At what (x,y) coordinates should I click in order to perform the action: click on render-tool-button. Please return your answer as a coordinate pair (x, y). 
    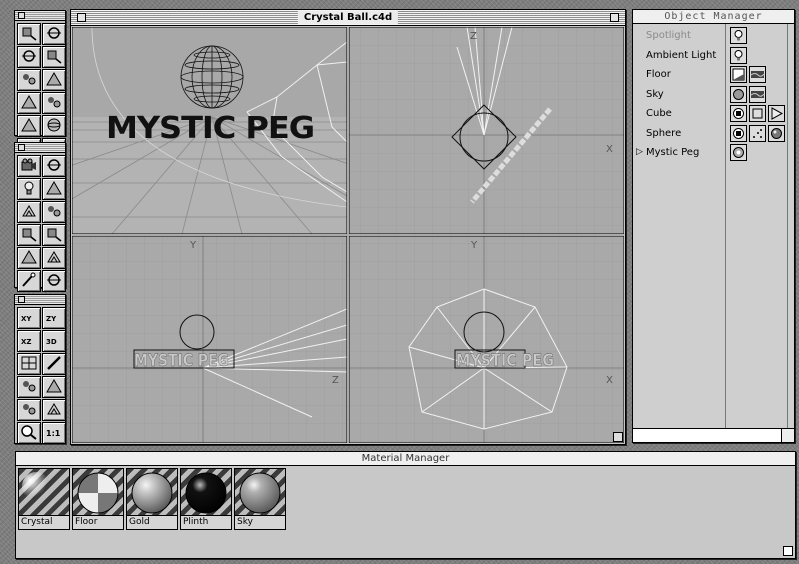
    Looking at the image, I should click on (54, 166).